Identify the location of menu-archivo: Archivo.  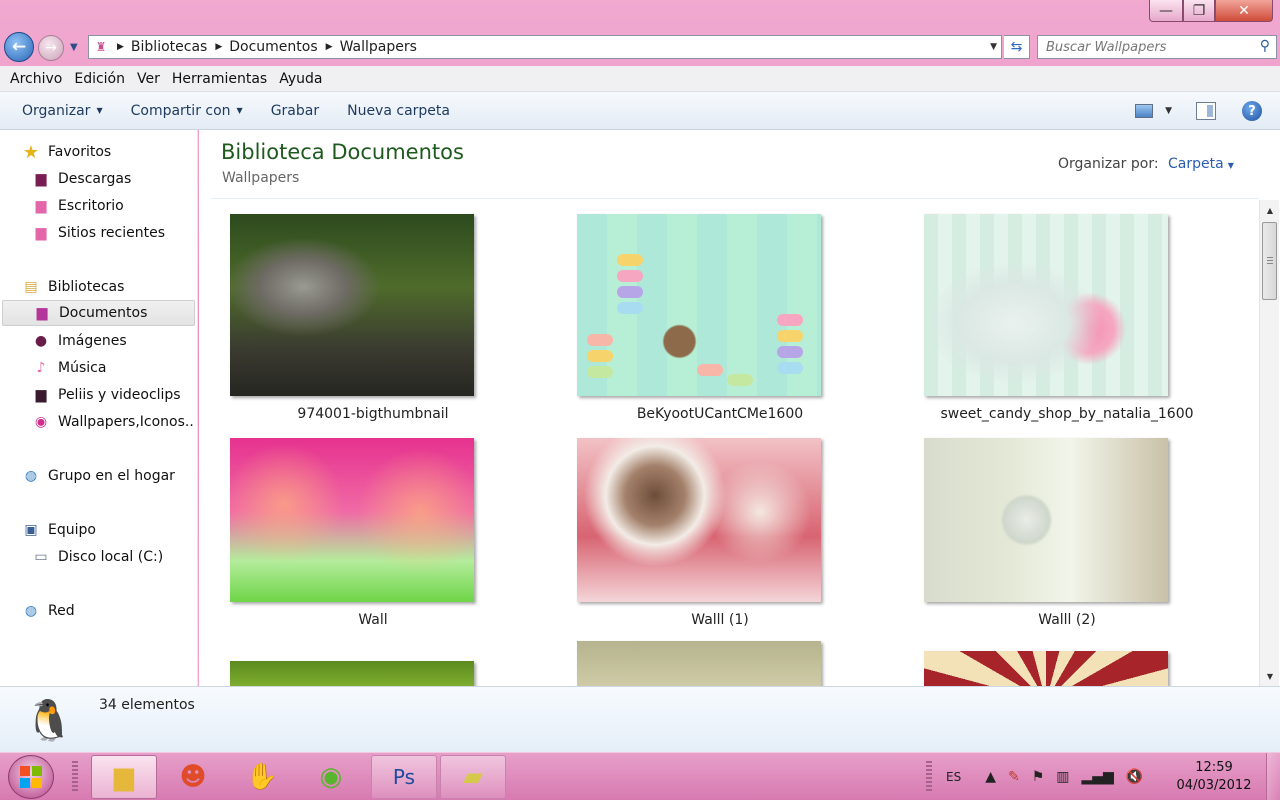
(36, 79).